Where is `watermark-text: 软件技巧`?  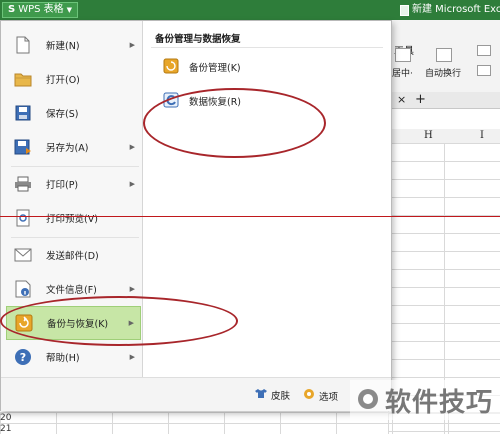
watermark-text: 软件技巧 is located at coordinates (438, 402).